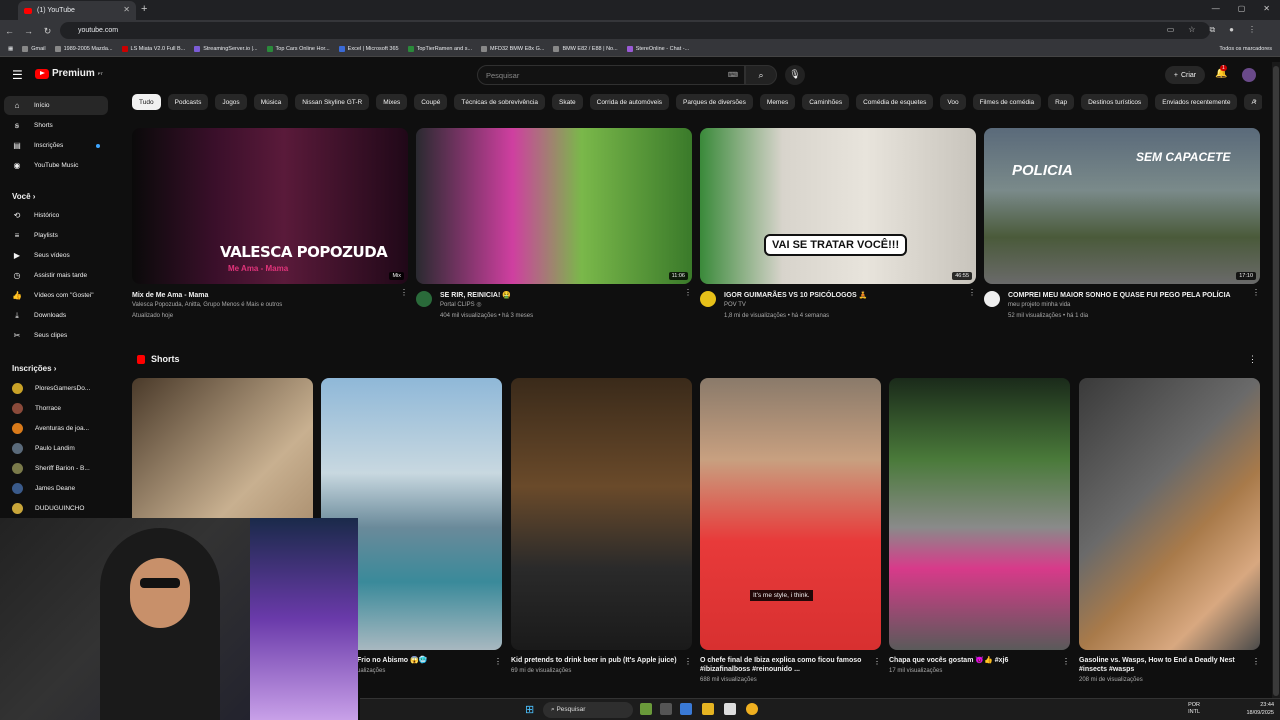 This screenshot has height=720, width=1280. I want to click on video-title: Mix de Me Ama - Mama, so click(270, 295).